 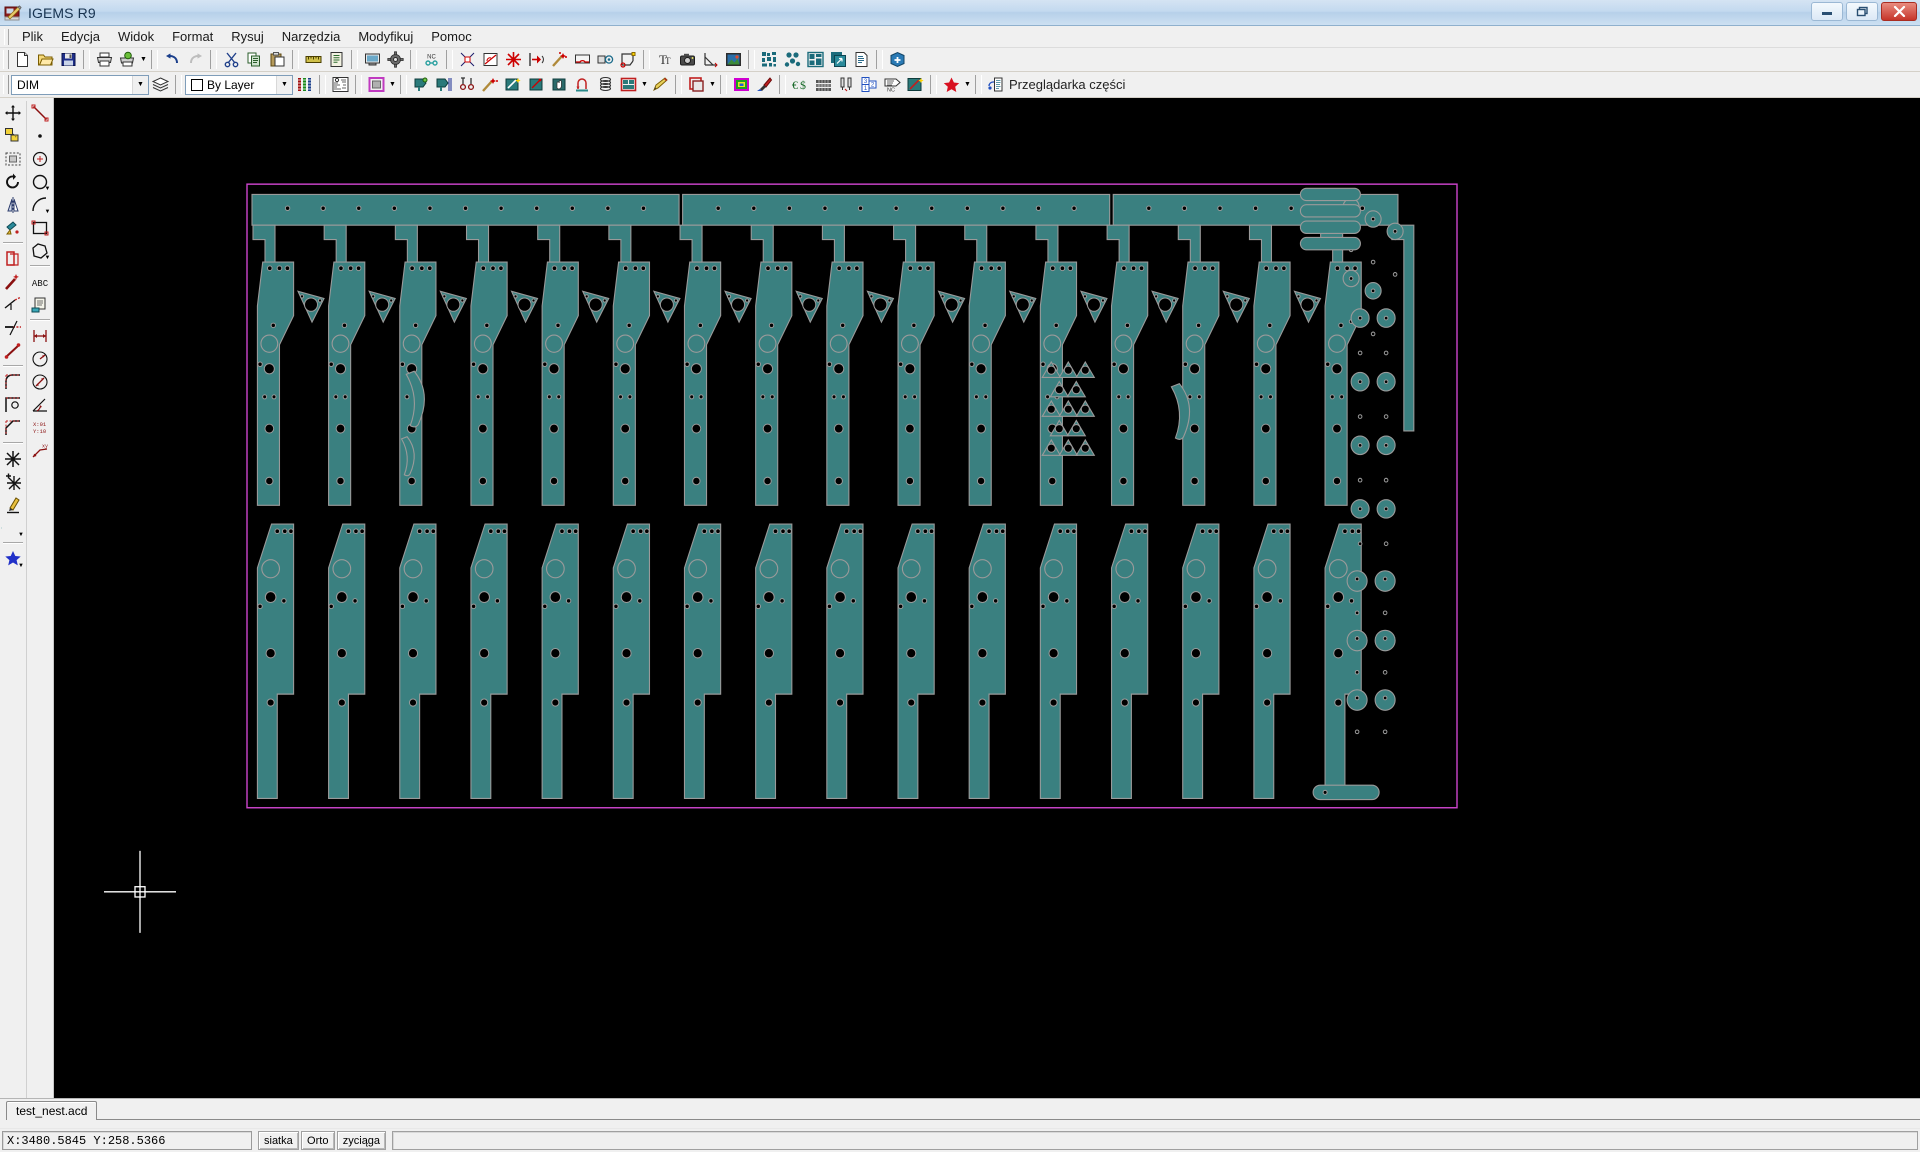 What do you see at coordinates (40, 304) in the screenshot?
I see `annotation-icon` at bounding box center [40, 304].